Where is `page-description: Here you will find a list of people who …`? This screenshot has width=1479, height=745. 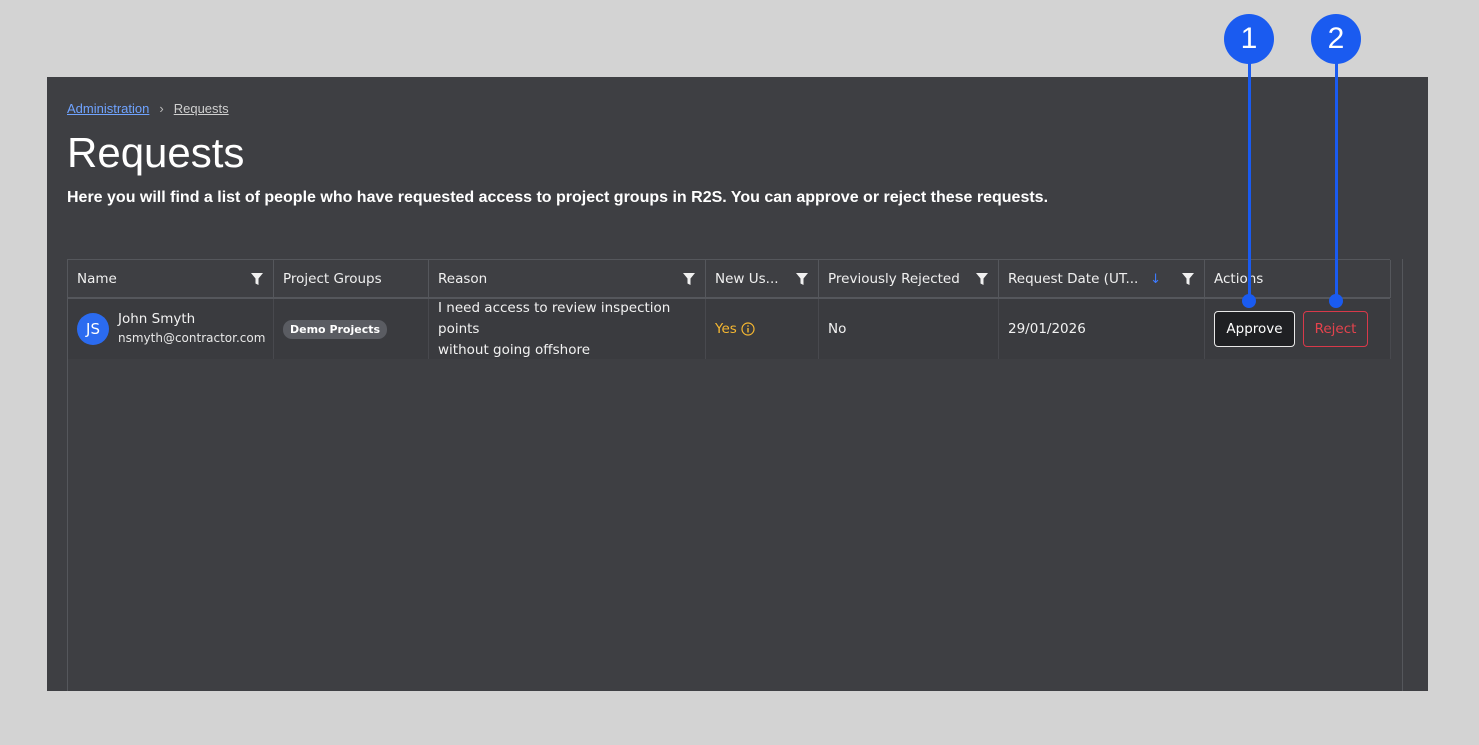 page-description: Here you will find a list of people who … is located at coordinates (558, 197).